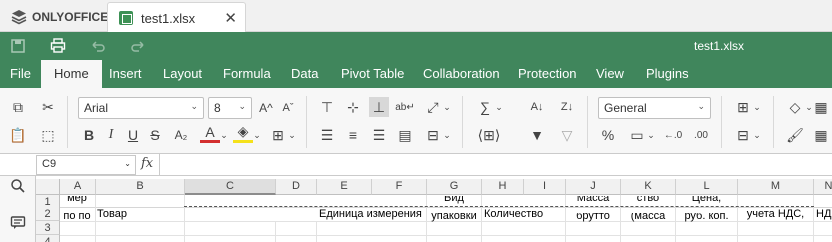 This screenshot has width=832, height=242. I want to click on copy-style-icon: 🖌, so click(795, 135).